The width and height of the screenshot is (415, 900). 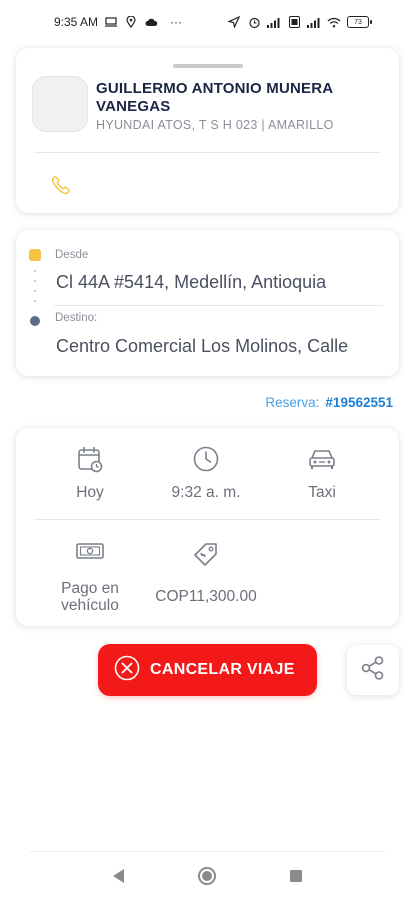 What do you see at coordinates (206, 492) in the screenshot?
I see `trip-time-value: 9:32 a. m.` at bounding box center [206, 492].